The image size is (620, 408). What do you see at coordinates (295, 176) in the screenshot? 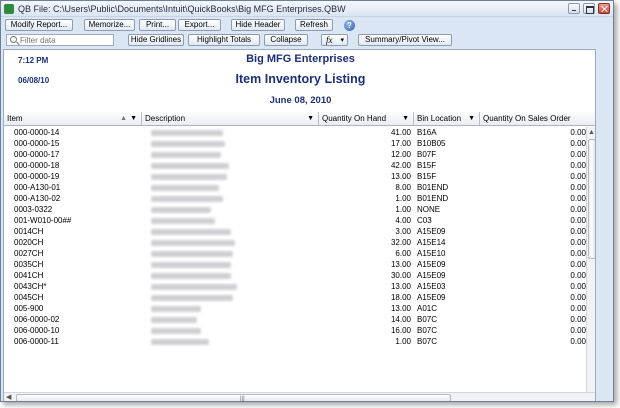
I see `table-row: 000-0000-19 13.00 B15F 0.00` at bounding box center [295, 176].